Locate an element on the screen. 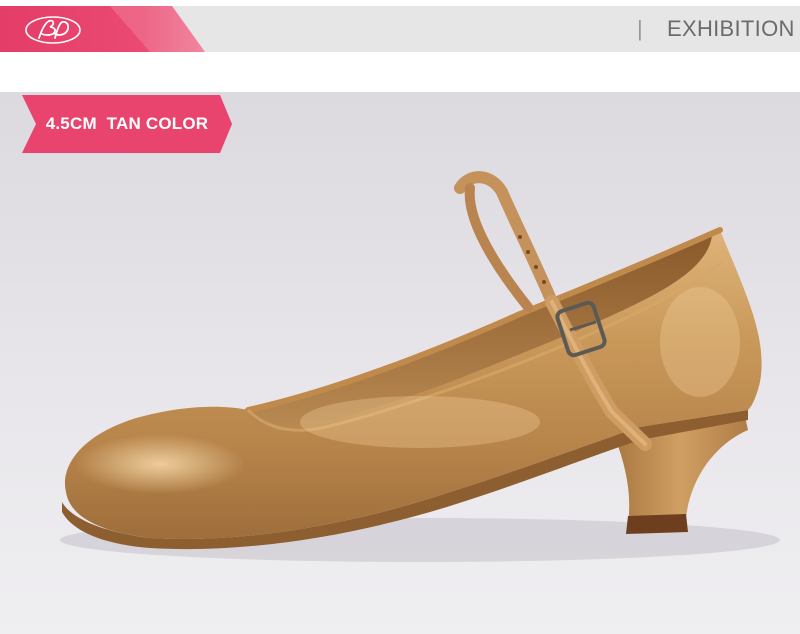 Image resolution: width=800 pixels, height=634 pixels. badge-label: 4.5CM TAN COLOR is located at coordinates (127, 123).